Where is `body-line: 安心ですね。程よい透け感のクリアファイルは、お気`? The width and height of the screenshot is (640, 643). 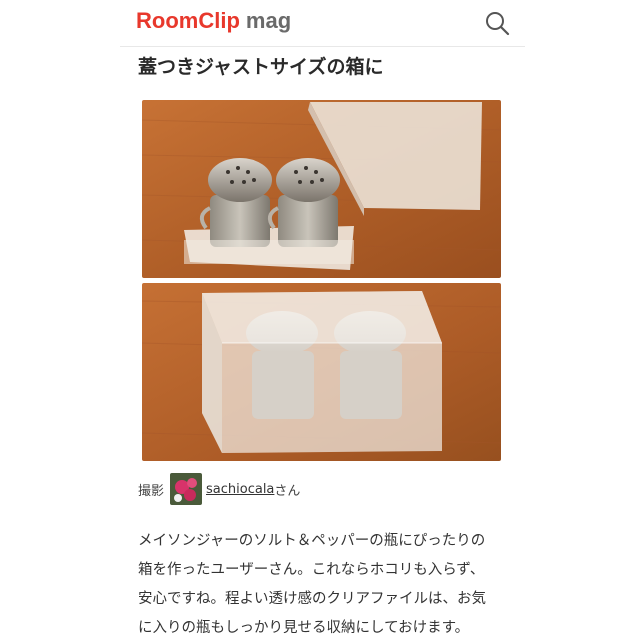
body-line: 安心ですね。程よい透け感のクリアファイルは、お気 is located at coordinates (312, 599).